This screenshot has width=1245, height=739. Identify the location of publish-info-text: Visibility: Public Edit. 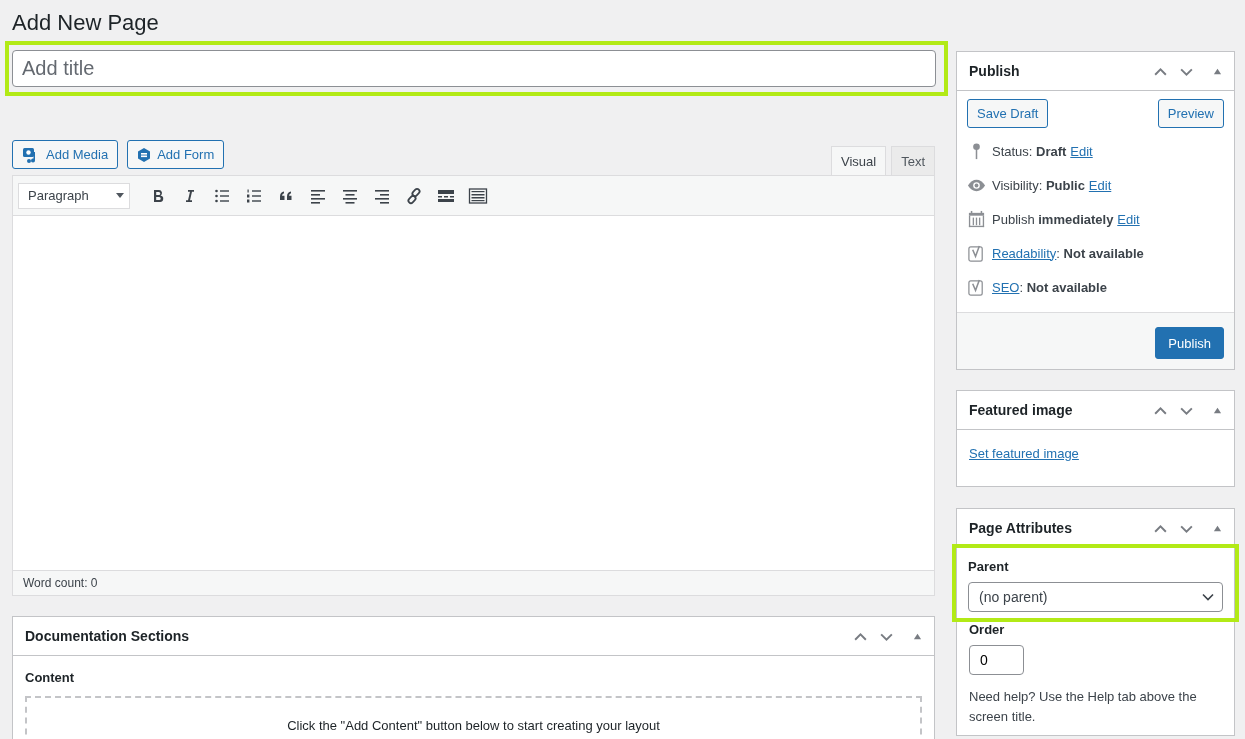
(1052, 185).